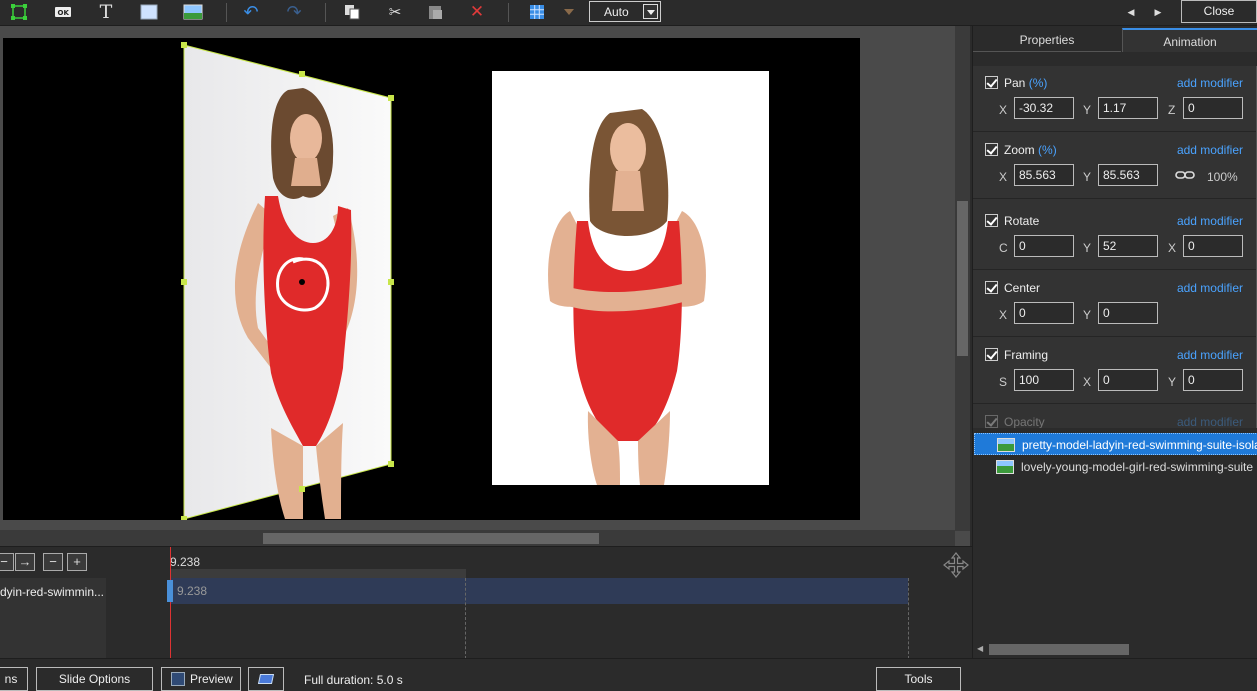 The image size is (1257, 691). I want to click on pan-checkbox, so click(991, 82).